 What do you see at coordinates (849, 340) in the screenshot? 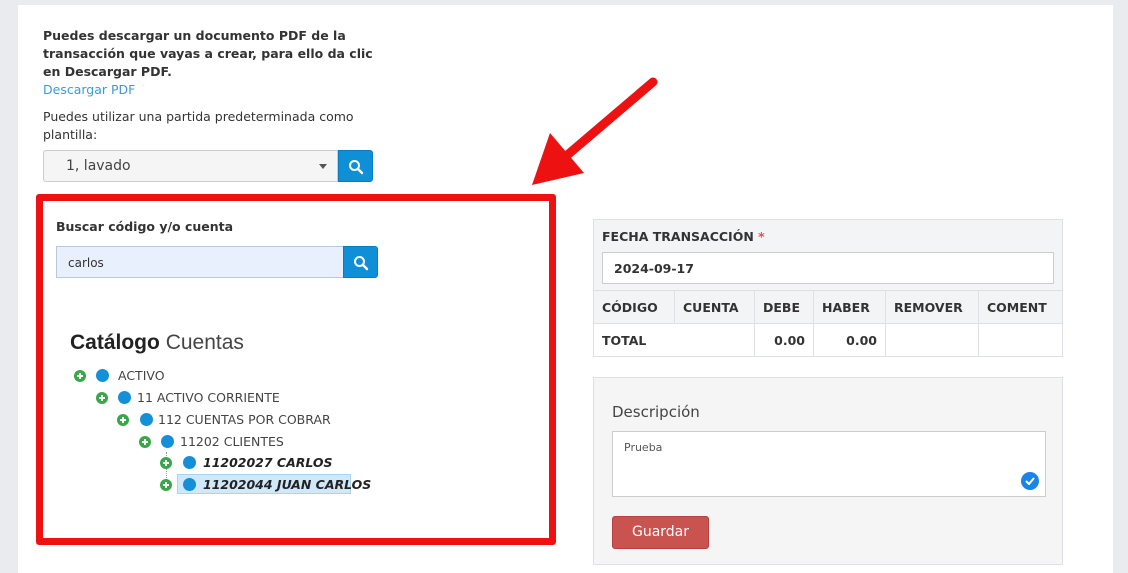
I see `total-haber: 0.00` at bounding box center [849, 340].